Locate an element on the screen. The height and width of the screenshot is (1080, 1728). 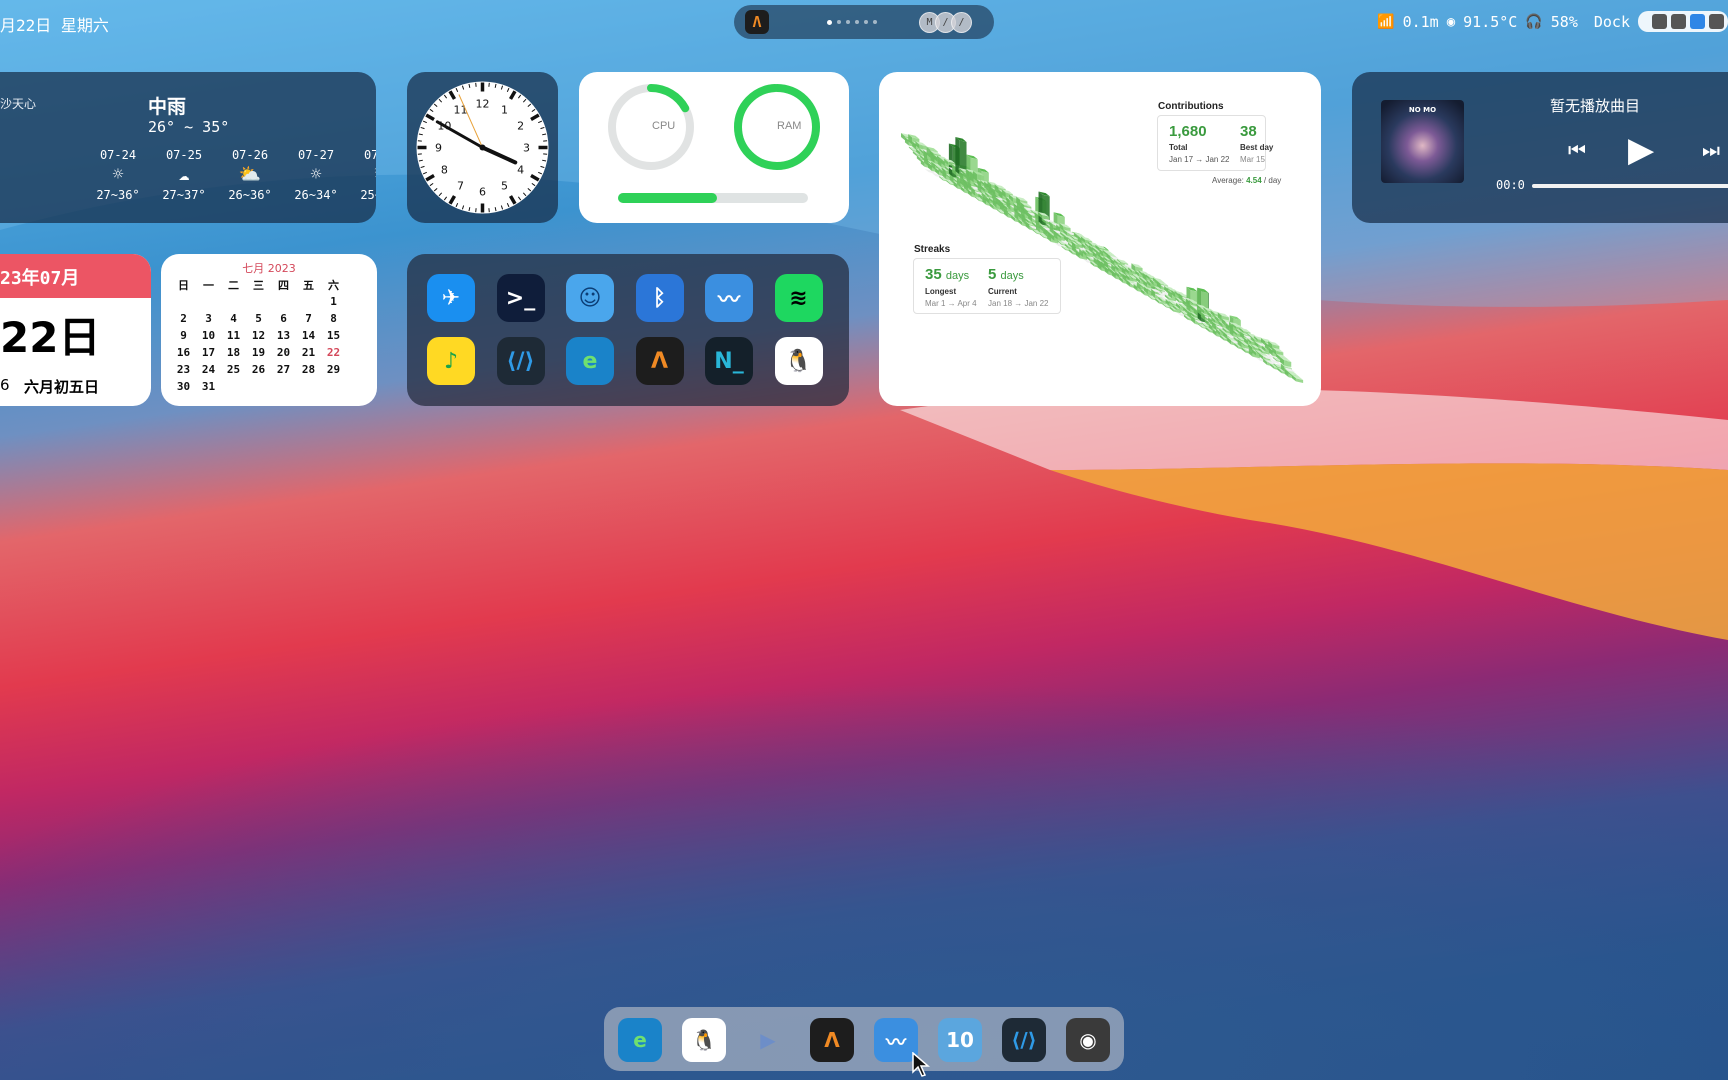
calendar-day: 16 is located at coordinates (183, 352).